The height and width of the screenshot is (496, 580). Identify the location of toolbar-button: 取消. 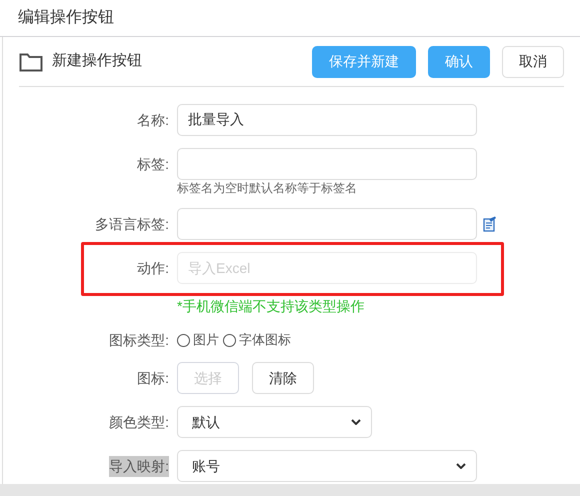
(533, 62).